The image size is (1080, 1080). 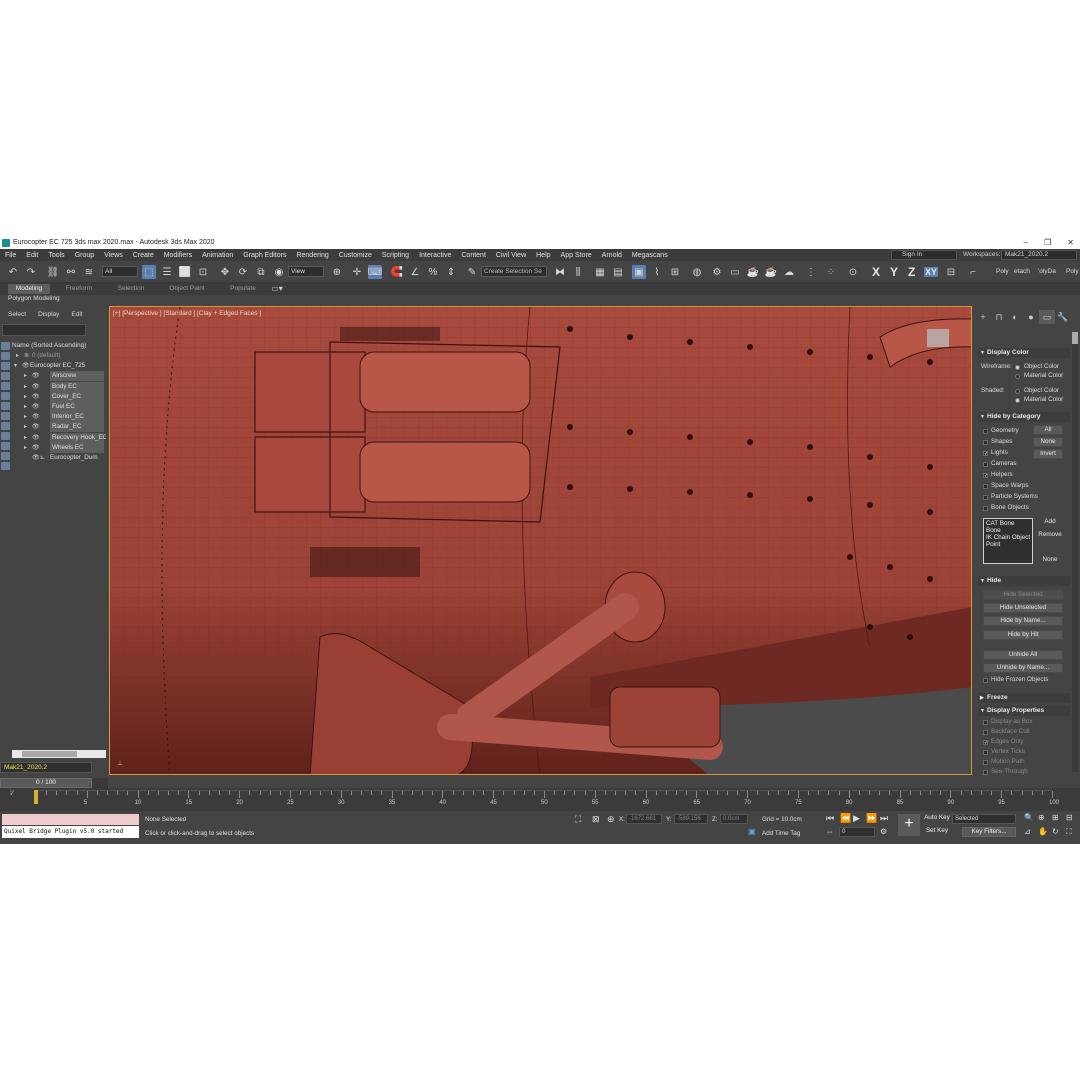 I want to click on named-selection-sets-dropdown: Create Selection Se, so click(x=514, y=271).